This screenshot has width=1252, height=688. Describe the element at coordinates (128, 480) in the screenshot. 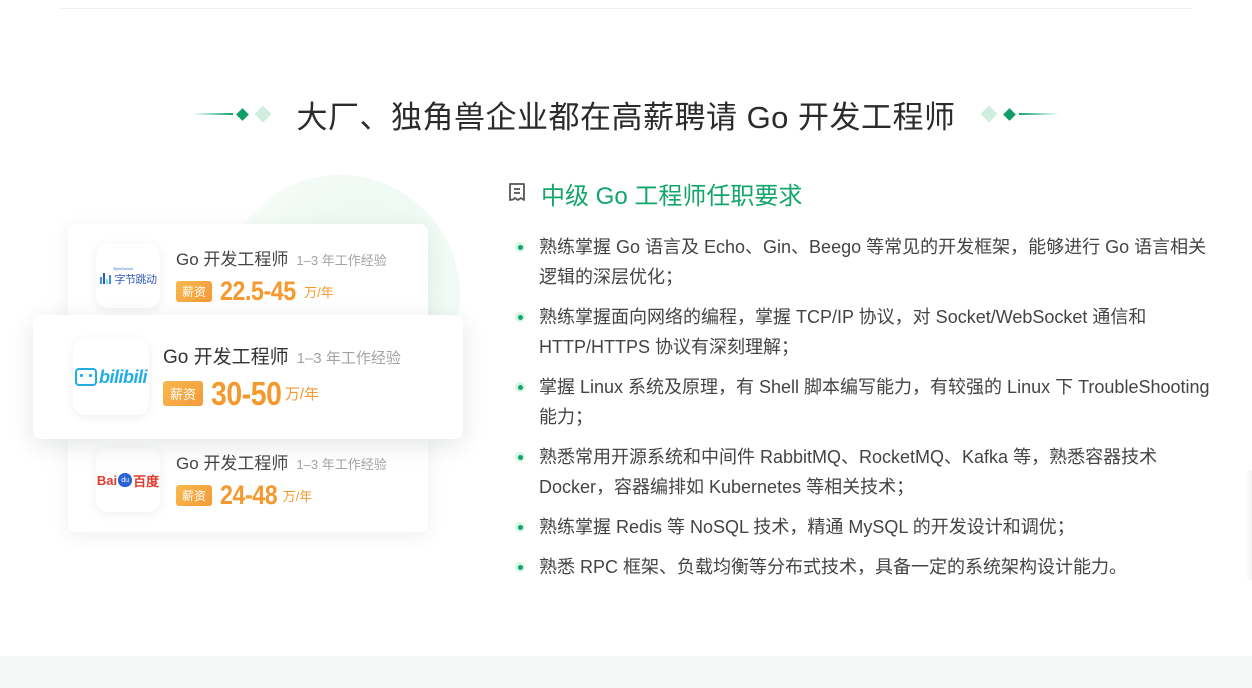

I see `baidu-logo: Bai du 百度` at that location.